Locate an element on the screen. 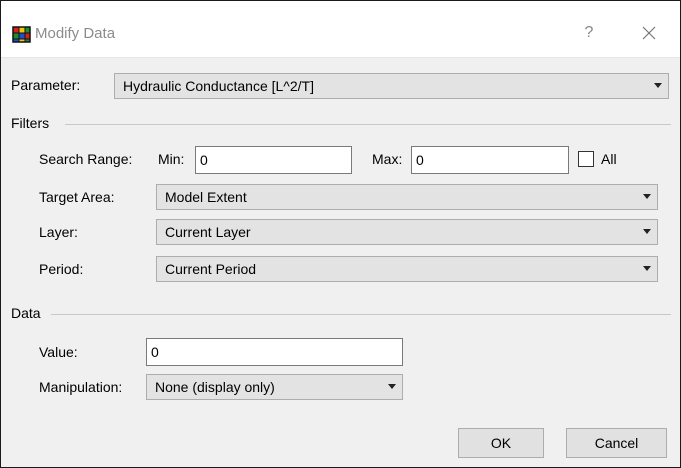 The width and height of the screenshot is (681, 468). data-divider is located at coordinates (361, 314).